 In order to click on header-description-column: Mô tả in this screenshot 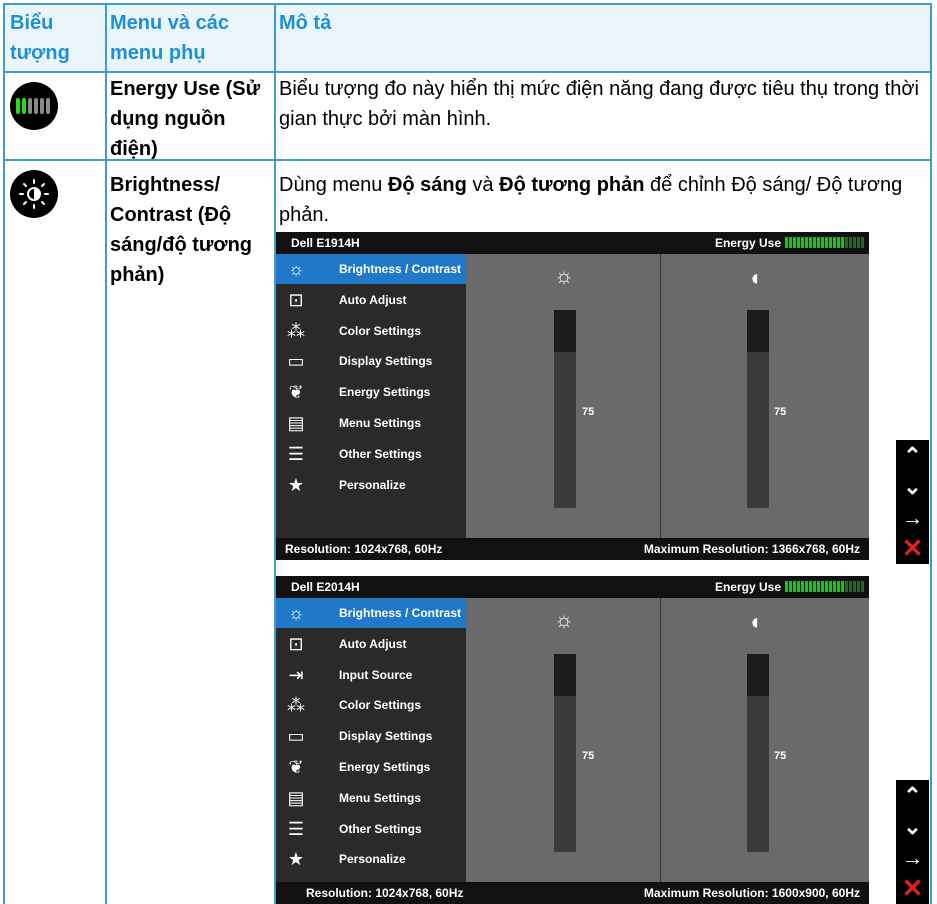, I will do `click(305, 23)`.